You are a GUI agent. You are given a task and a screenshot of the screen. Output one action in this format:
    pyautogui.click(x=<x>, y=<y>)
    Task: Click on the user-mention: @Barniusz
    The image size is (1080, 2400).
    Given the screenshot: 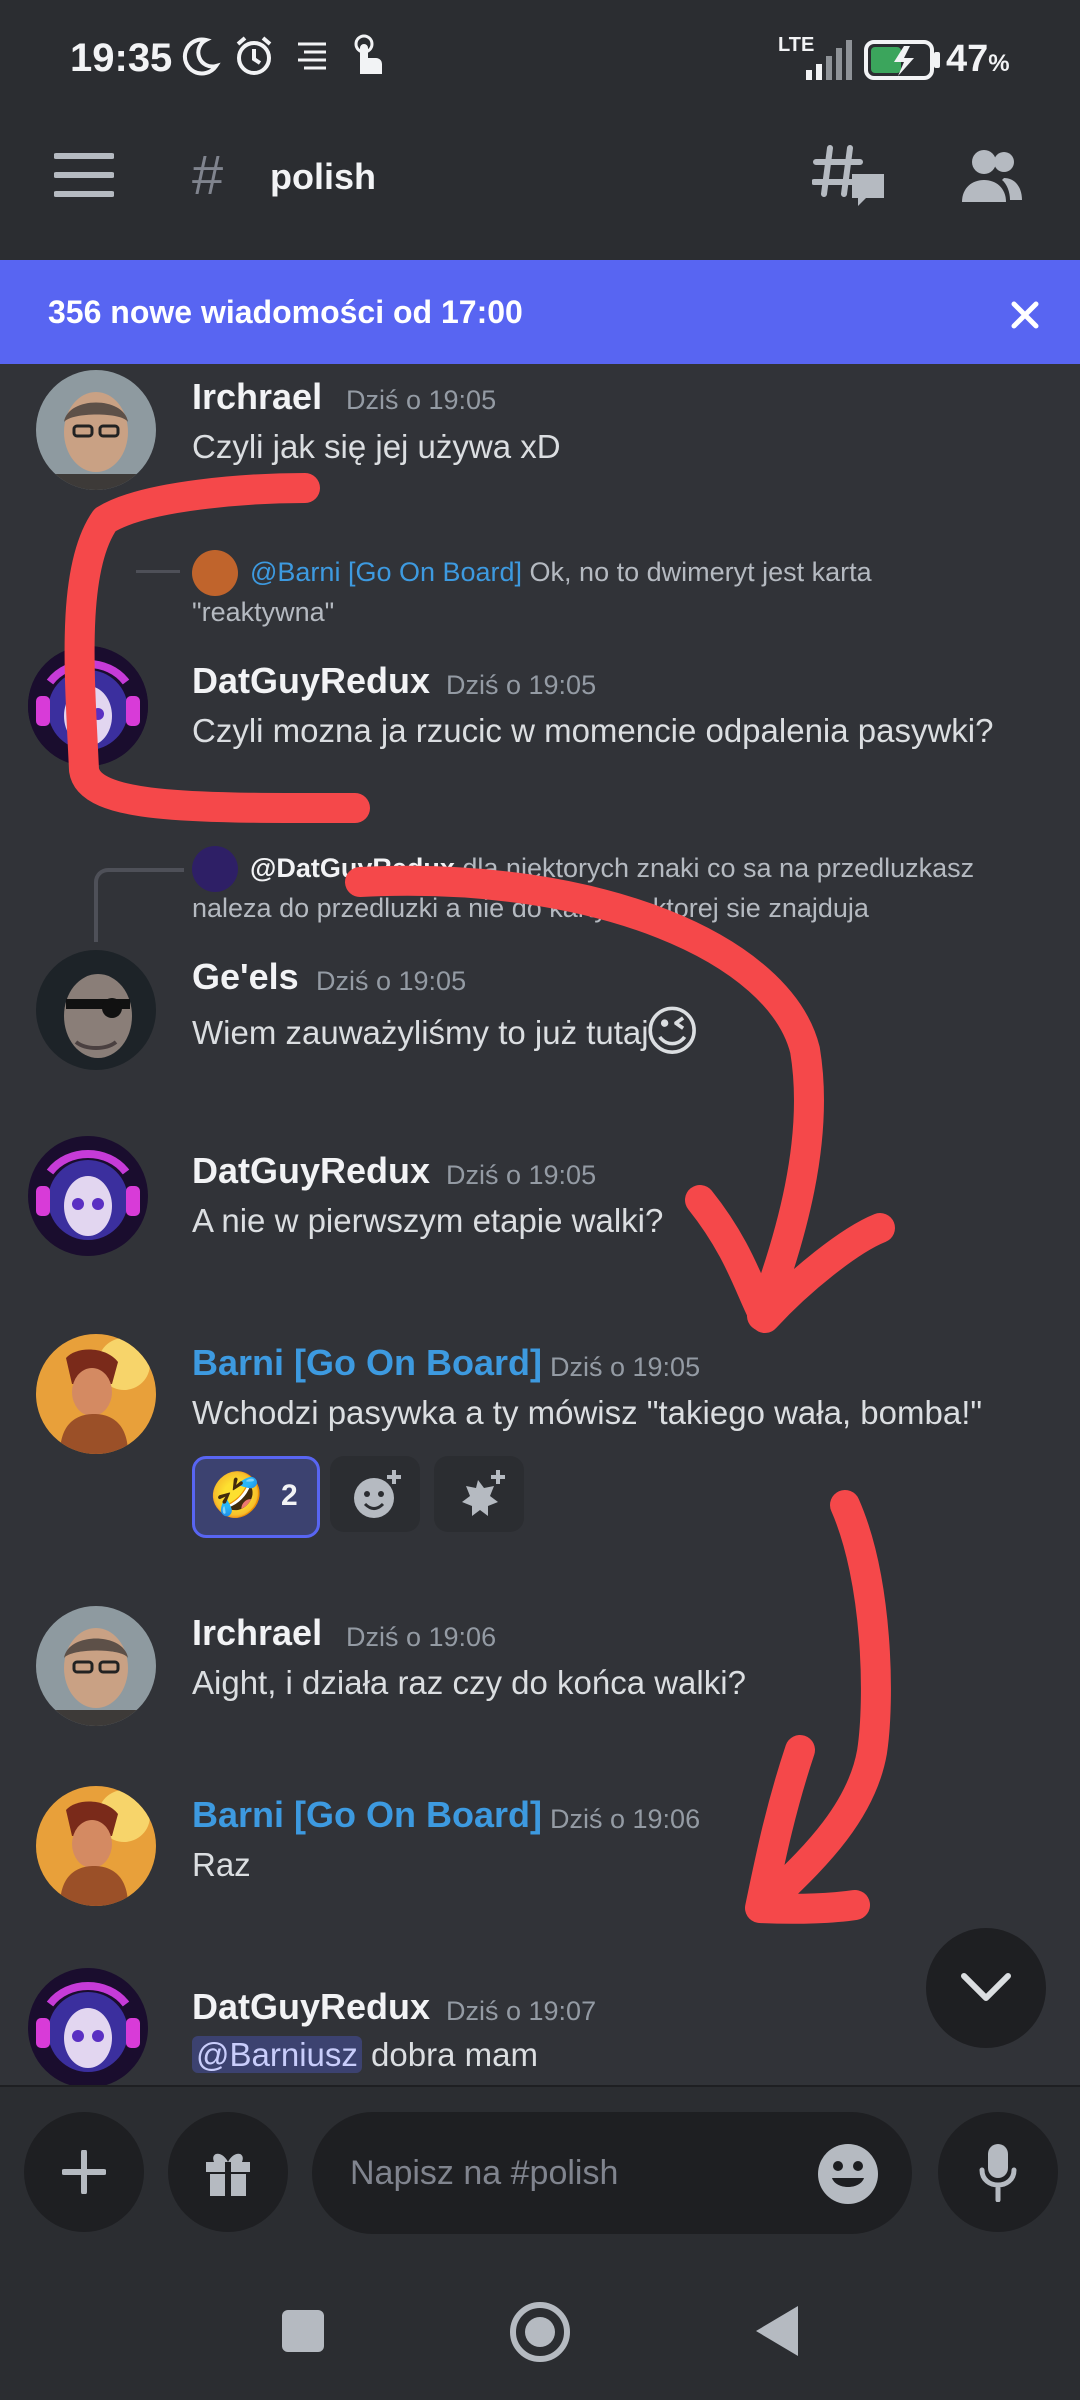 What is the action you would take?
    pyautogui.click(x=277, y=2054)
    